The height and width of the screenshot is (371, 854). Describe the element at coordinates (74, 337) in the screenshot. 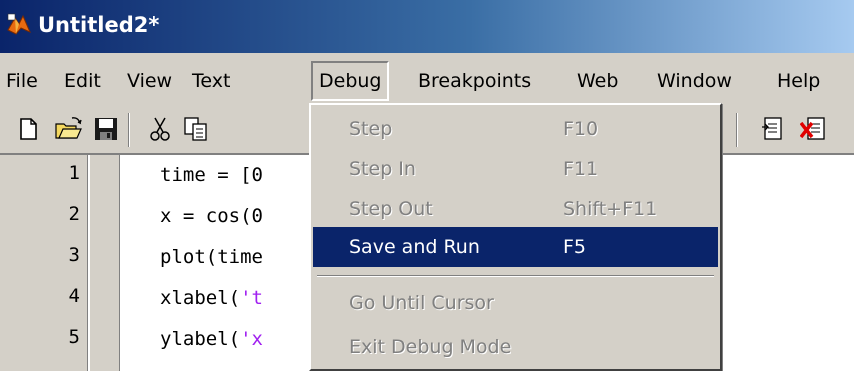

I see `line-number: 5` at that location.